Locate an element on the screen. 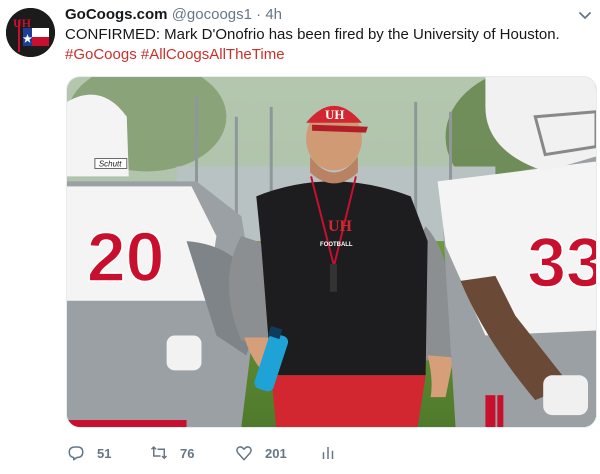  retweet-icon is located at coordinates (165, 453).